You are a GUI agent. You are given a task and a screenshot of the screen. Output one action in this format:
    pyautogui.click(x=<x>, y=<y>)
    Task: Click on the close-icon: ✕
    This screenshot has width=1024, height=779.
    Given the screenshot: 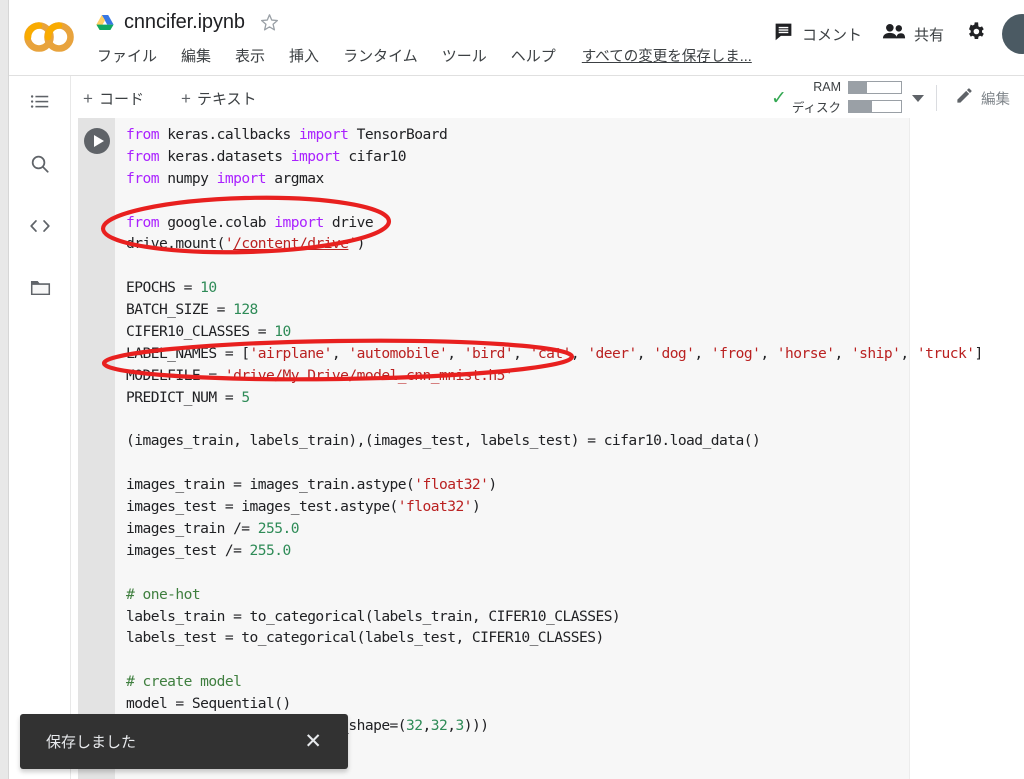 What is the action you would take?
    pyautogui.click(x=313, y=741)
    